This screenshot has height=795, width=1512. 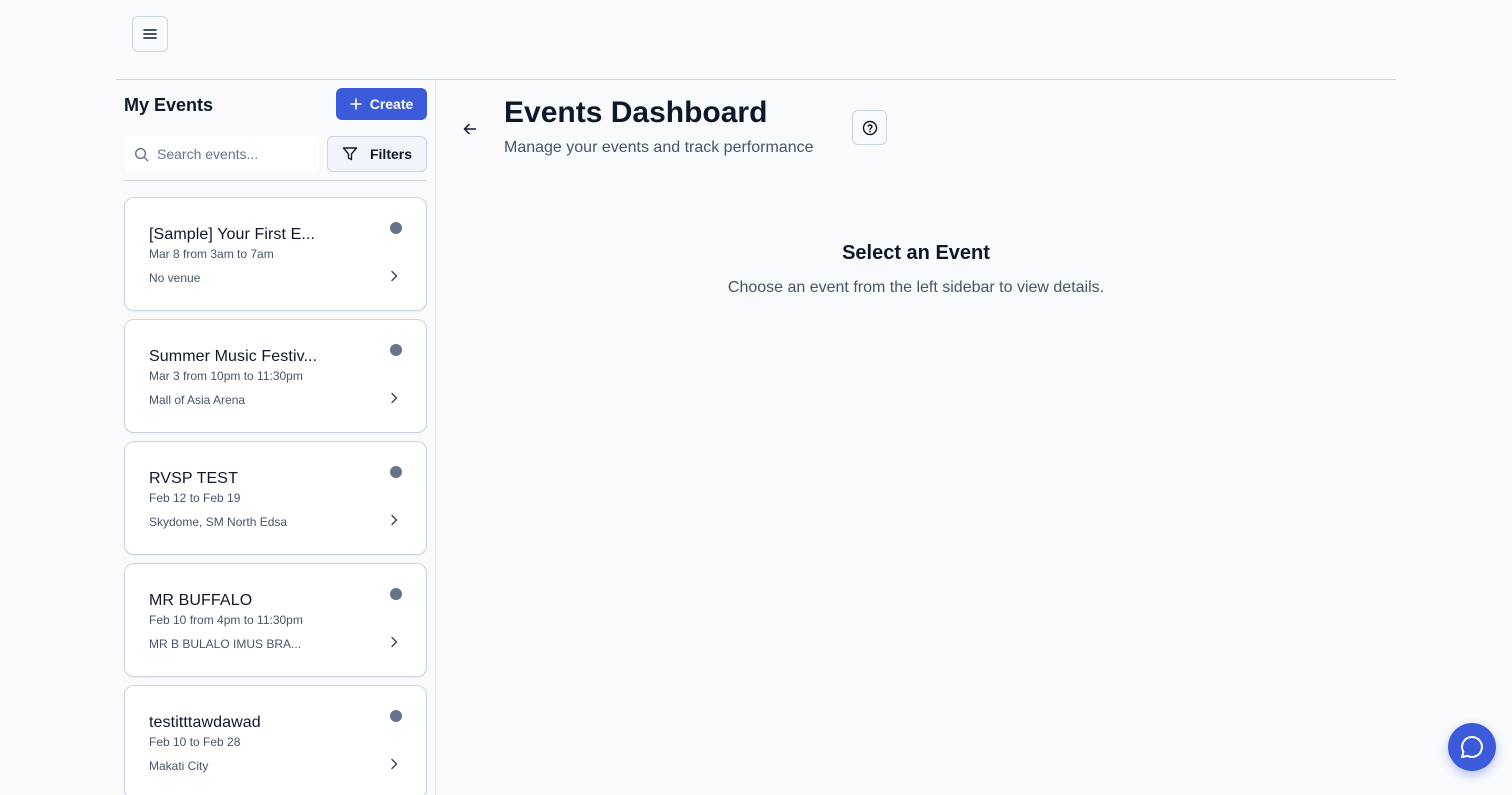 What do you see at coordinates (218, 522) in the screenshot?
I see `event-venue: Skydome, SM North Edsa` at bounding box center [218, 522].